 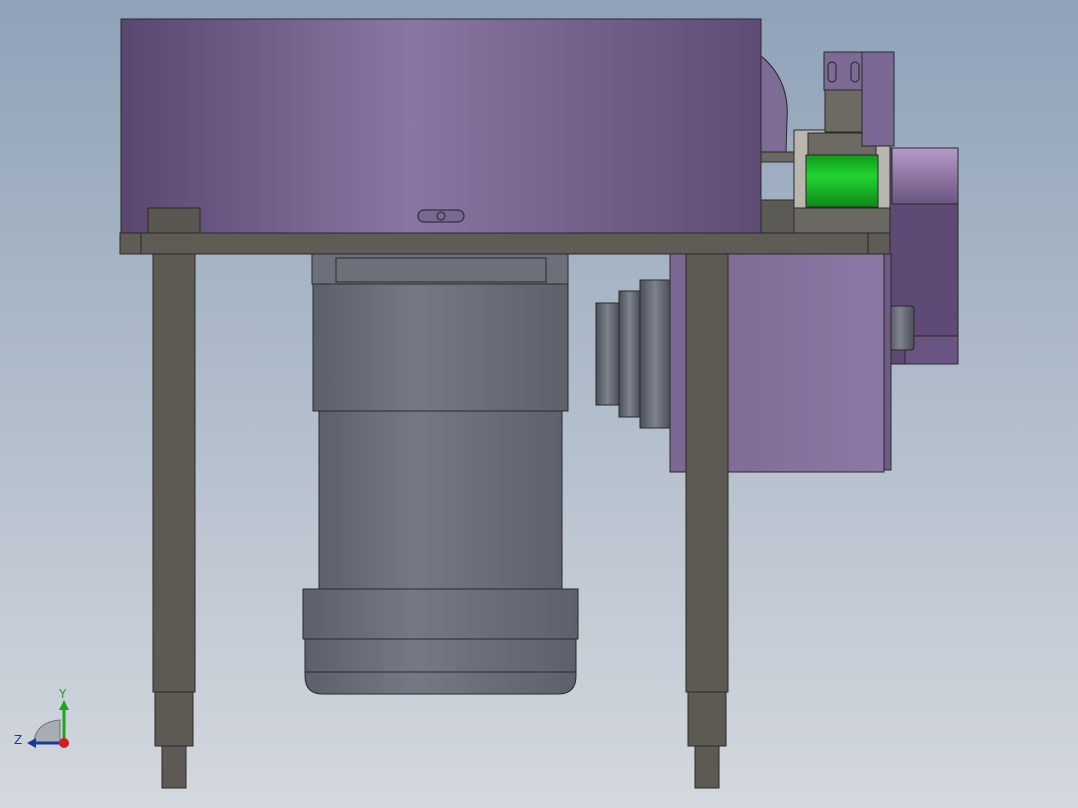 What do you see at coordinates (440, 666) in the screenshot?
I see `motor-end-cap` at bounding box center [440, 666].